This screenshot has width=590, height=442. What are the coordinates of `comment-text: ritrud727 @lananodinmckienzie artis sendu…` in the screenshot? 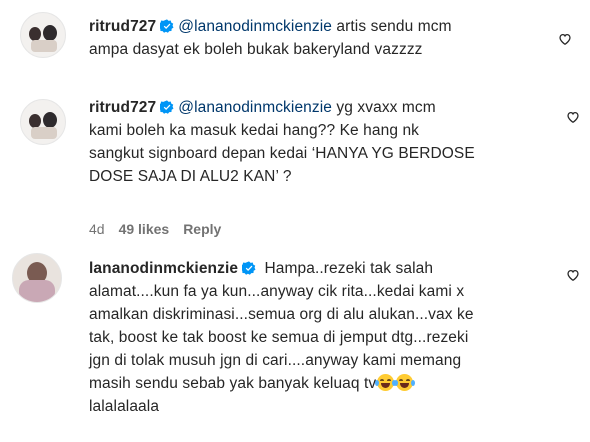 It's located at (319, 38).